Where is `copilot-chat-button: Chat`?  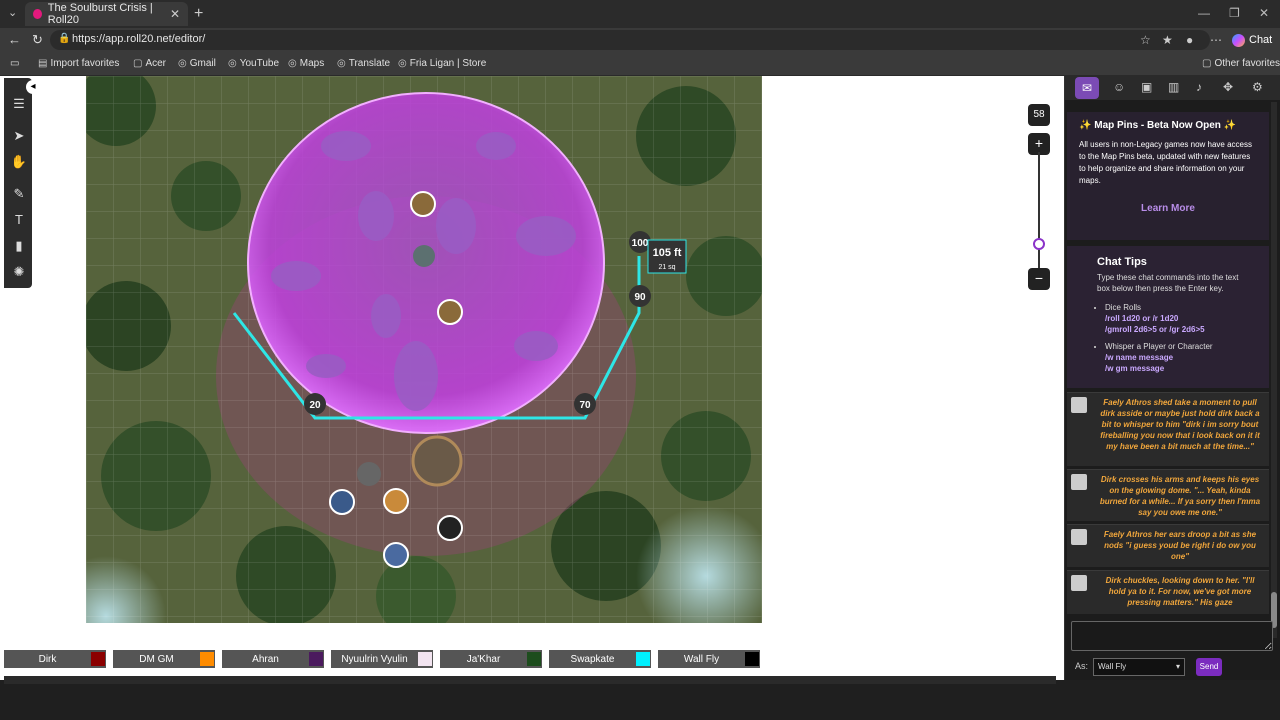 copilot-chat-button: Chat is located at coordinates (1252, 40).